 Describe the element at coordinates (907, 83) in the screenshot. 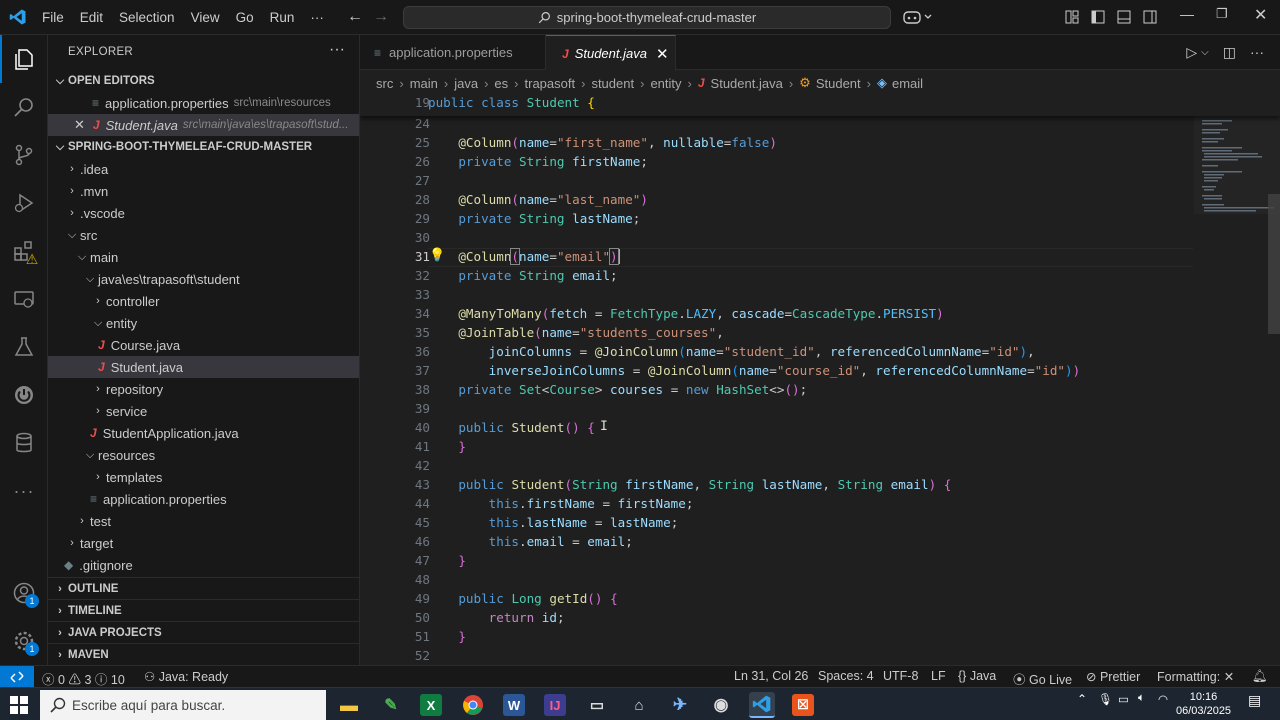

I see `breadcrumb-item: email` at that location.